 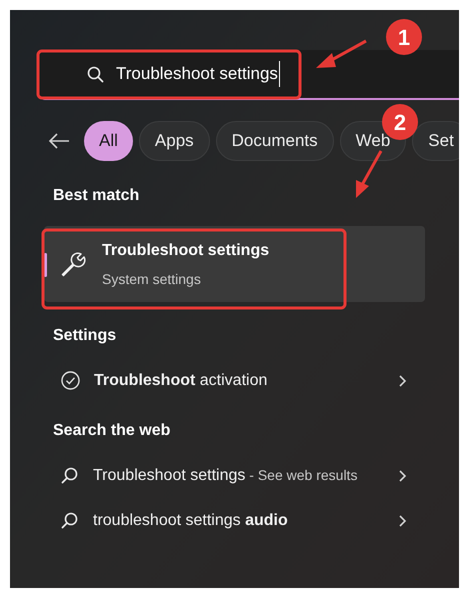 I want to click on result-item: troubleshoot settings audio, so click(x=234, y=520).